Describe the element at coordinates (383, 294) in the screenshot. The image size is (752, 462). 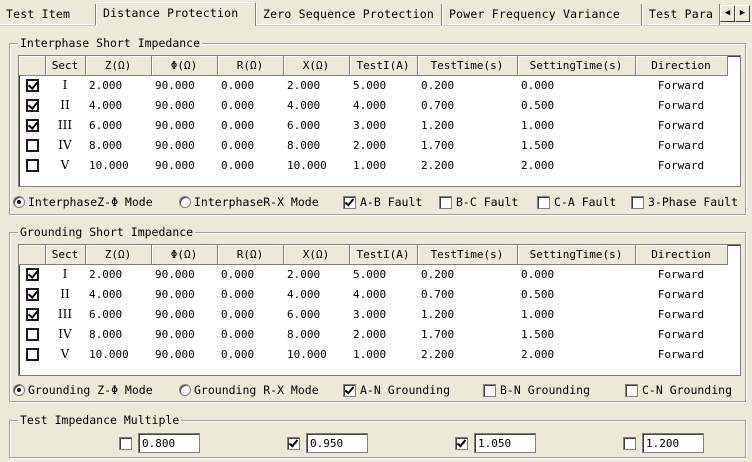
I see `cell-test-i: 4.000` at that location.